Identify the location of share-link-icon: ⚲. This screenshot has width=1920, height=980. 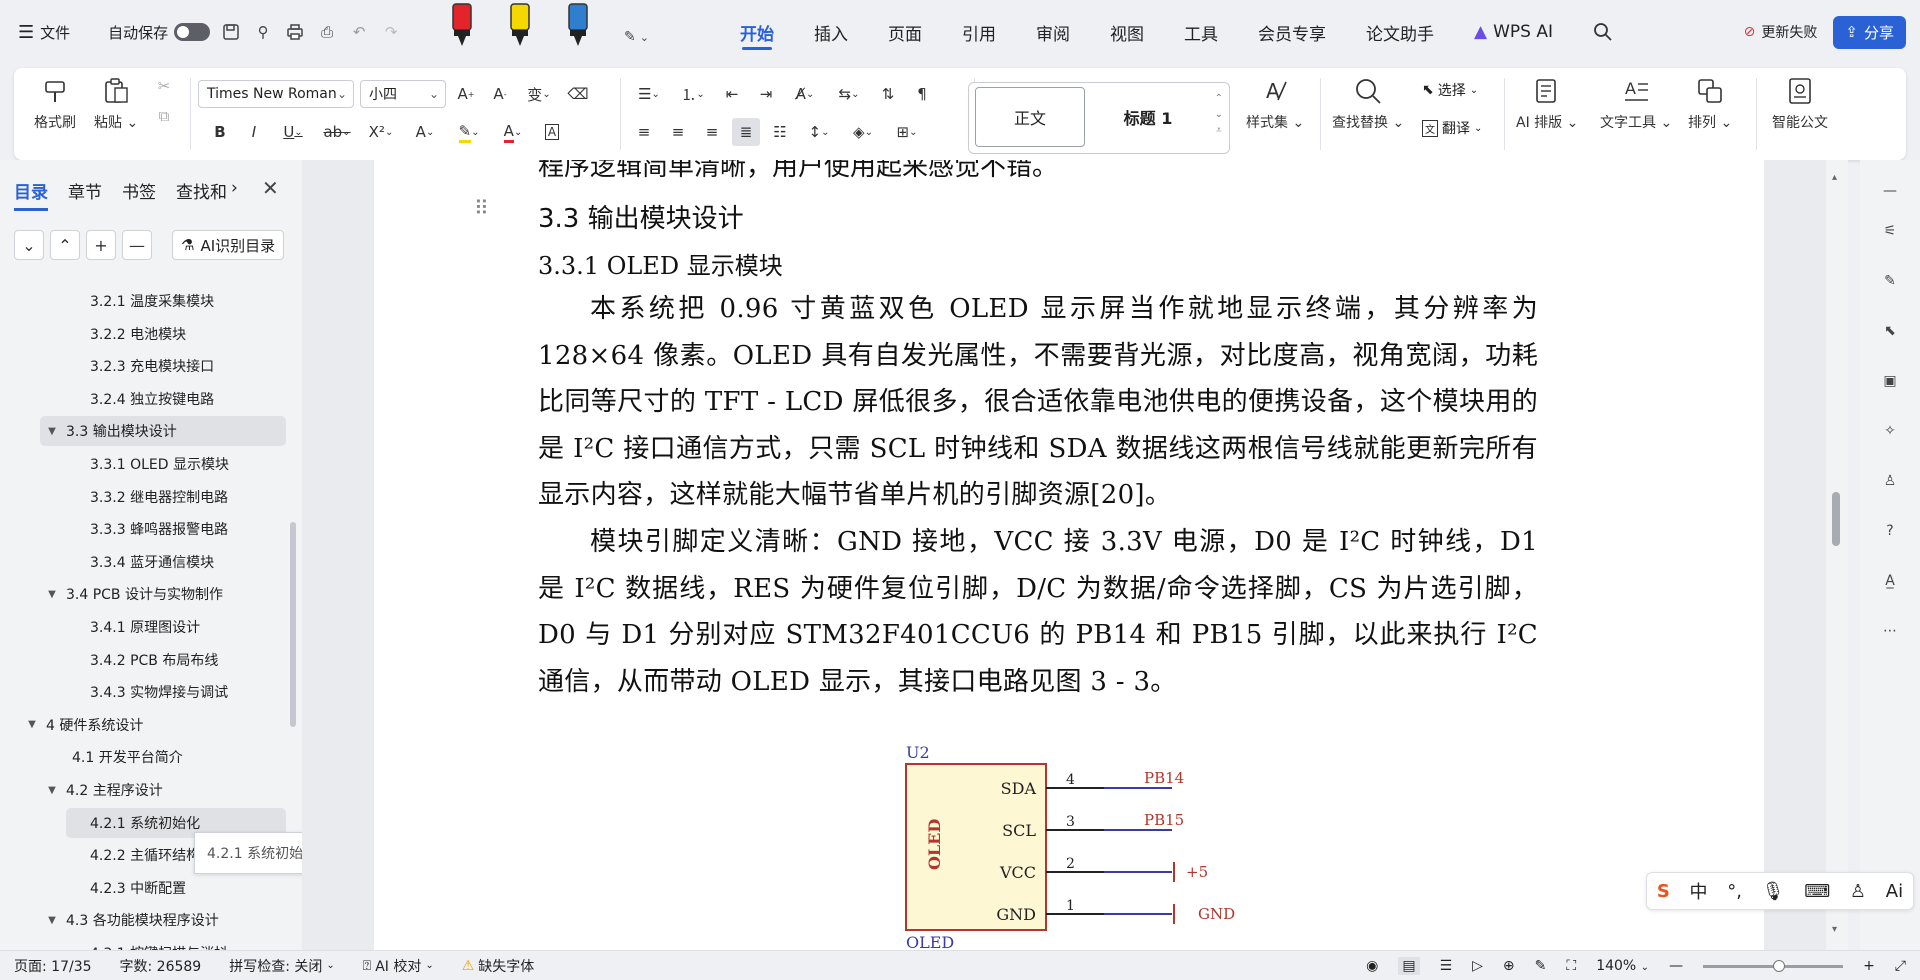
(263, 32).